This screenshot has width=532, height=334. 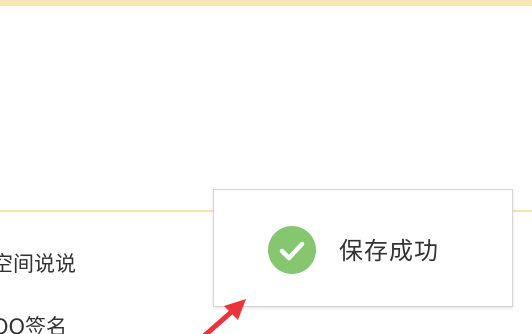 I want to click on top-border-bar, so click(x=266, y=3).